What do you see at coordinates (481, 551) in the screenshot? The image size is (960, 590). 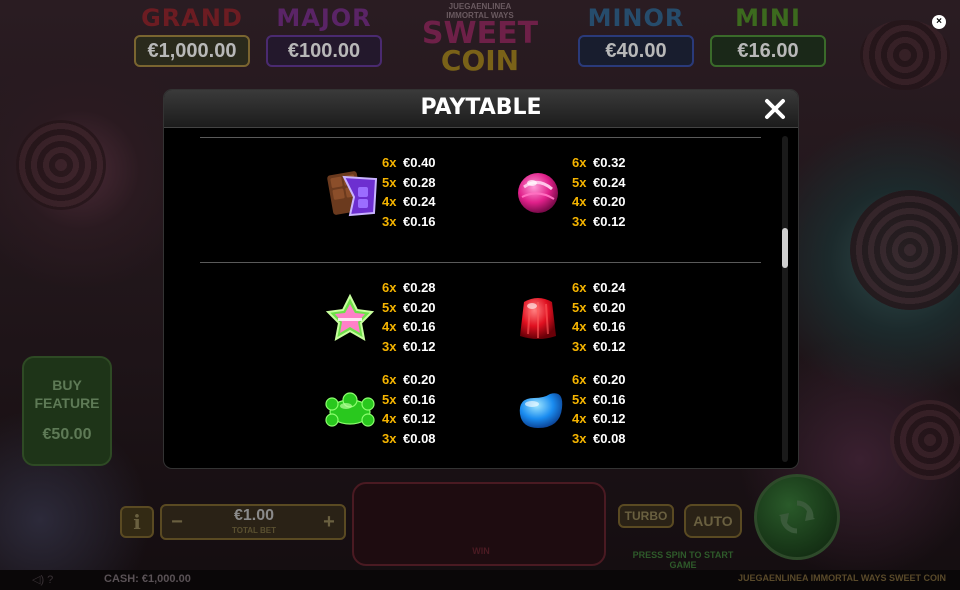 I see `win-label: WIN` at bounding box center [481, 551].